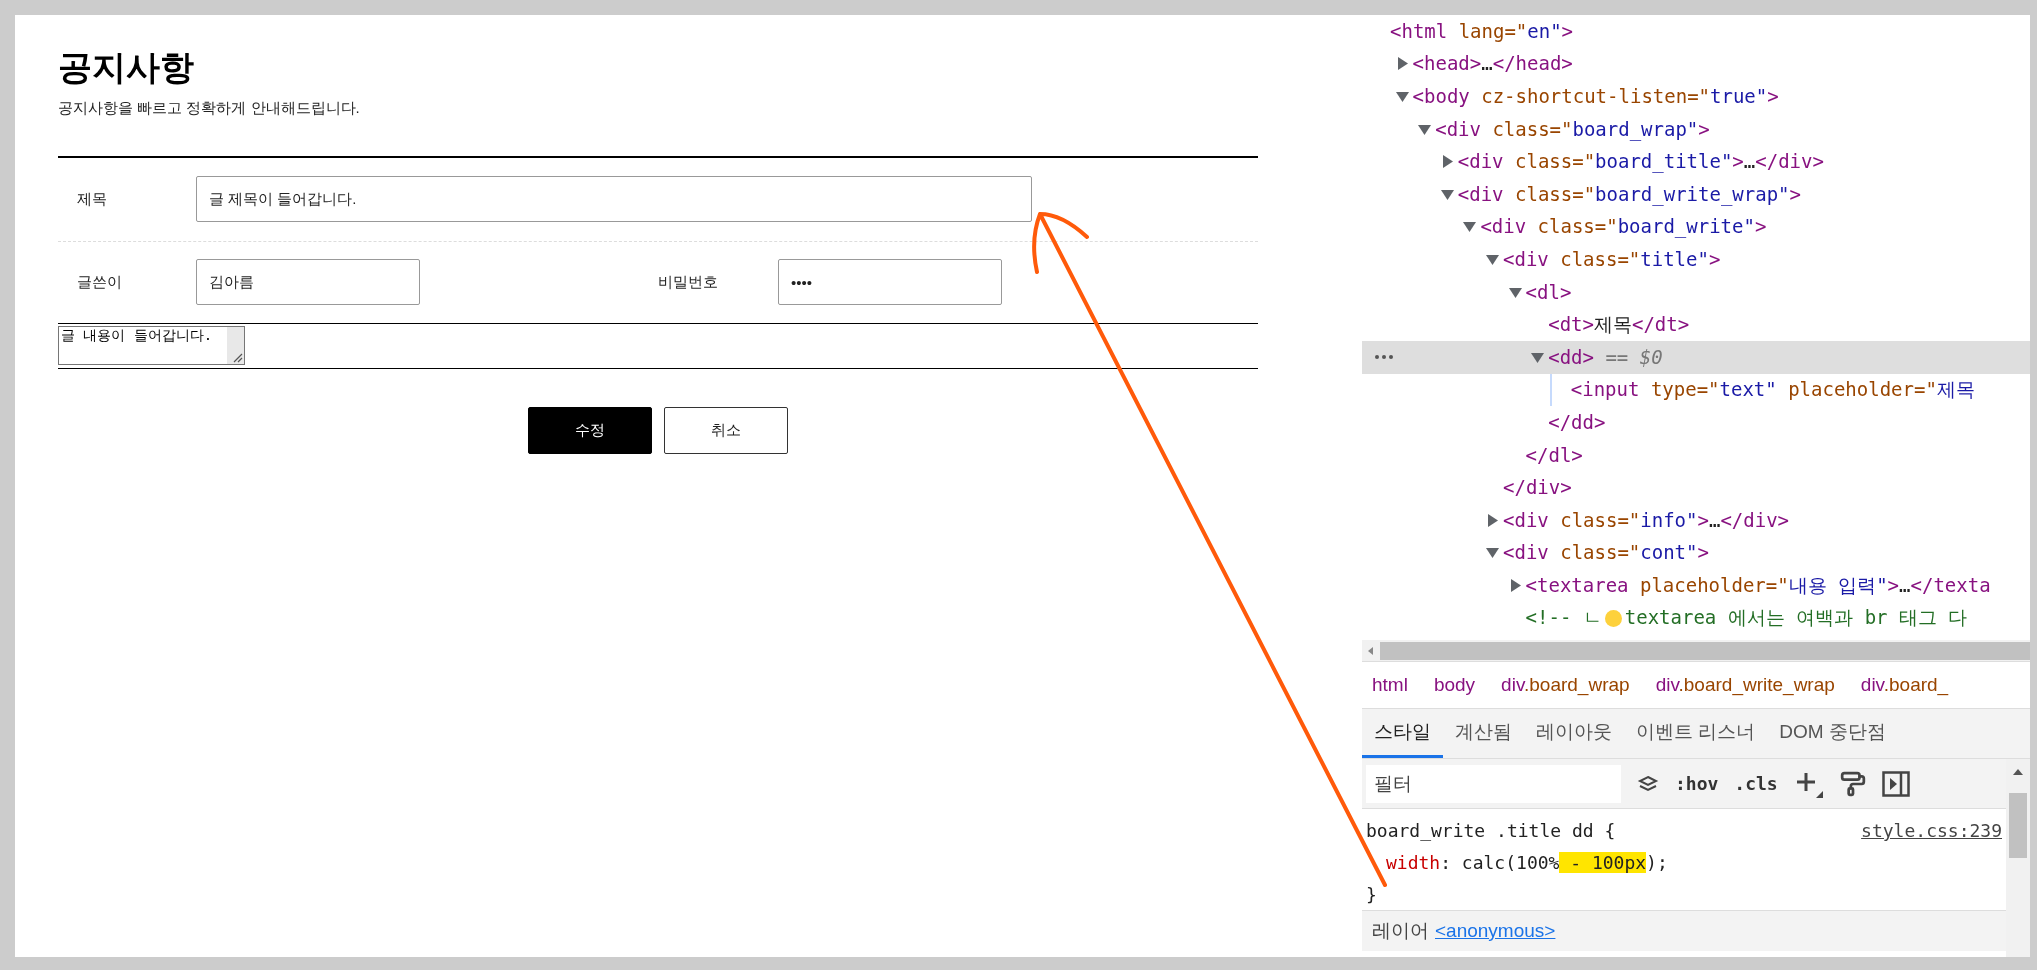 The image size is (2037, 970). Describe the element at coordinates (1574, 733) in the screenshot. I see `panel-tab: 레이아웃` at that location.